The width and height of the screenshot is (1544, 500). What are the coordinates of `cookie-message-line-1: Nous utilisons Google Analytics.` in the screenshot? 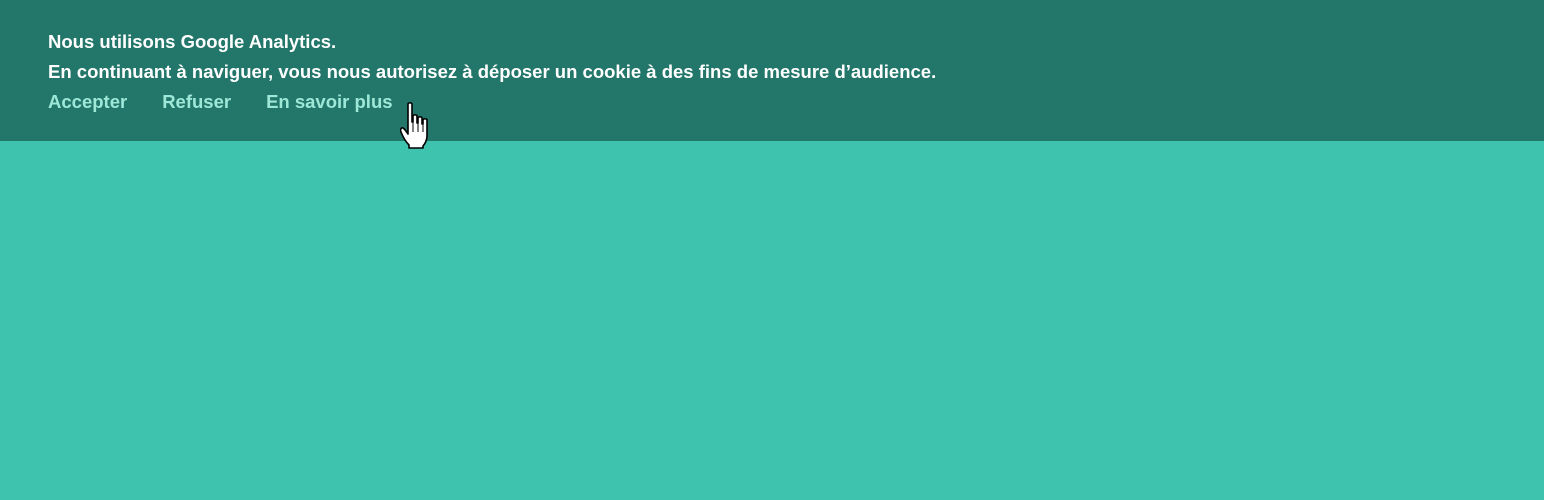 It's located at (192, 41).